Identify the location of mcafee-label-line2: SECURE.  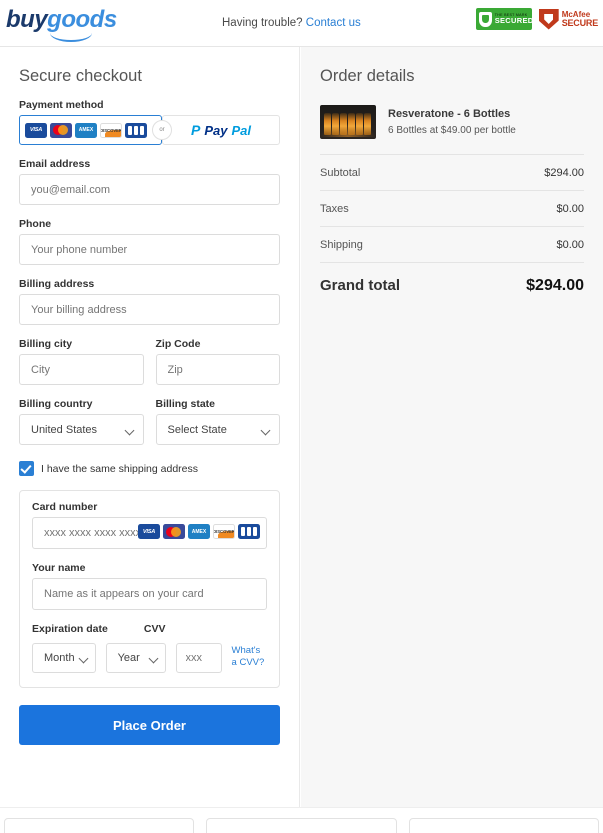
(580, 23).